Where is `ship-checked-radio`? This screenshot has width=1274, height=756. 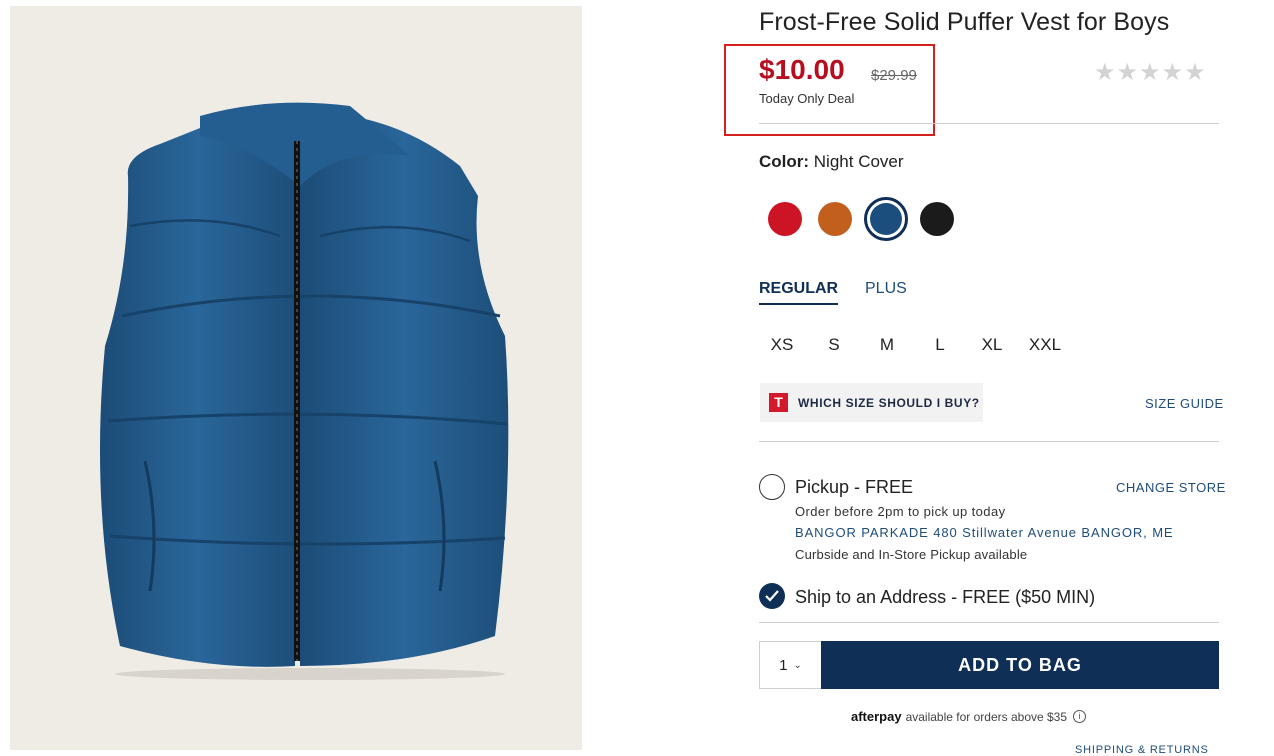 ship-checked-radio is located at coordinates (772, 596).